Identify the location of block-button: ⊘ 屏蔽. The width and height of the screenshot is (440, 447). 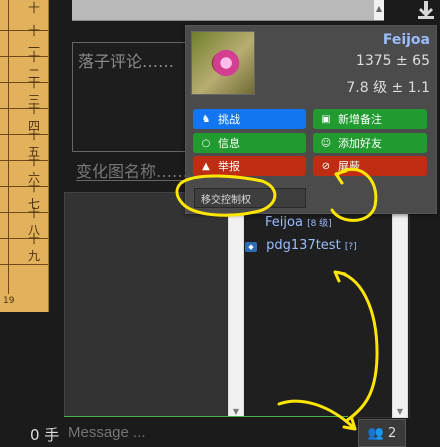
(370, 166).